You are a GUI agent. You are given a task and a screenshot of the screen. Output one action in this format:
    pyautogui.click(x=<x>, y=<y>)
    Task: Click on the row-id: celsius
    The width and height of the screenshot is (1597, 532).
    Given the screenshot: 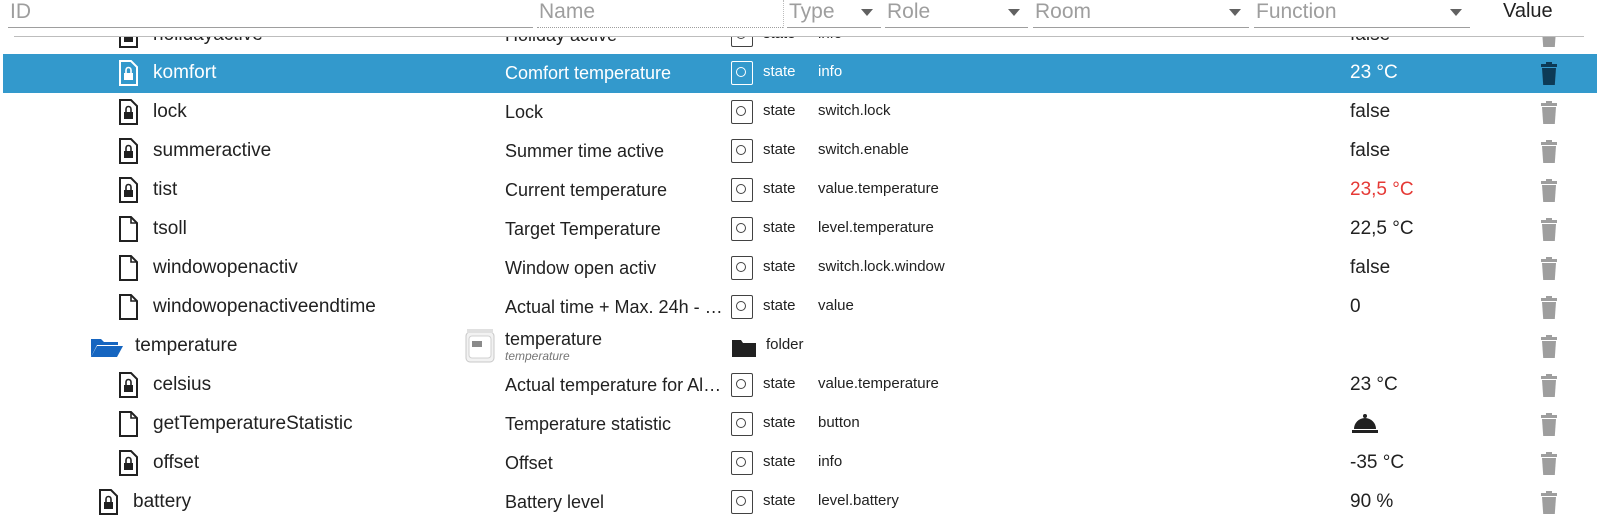 What is the action you would take?
    pyautogui.click(x=182, y=384)
    